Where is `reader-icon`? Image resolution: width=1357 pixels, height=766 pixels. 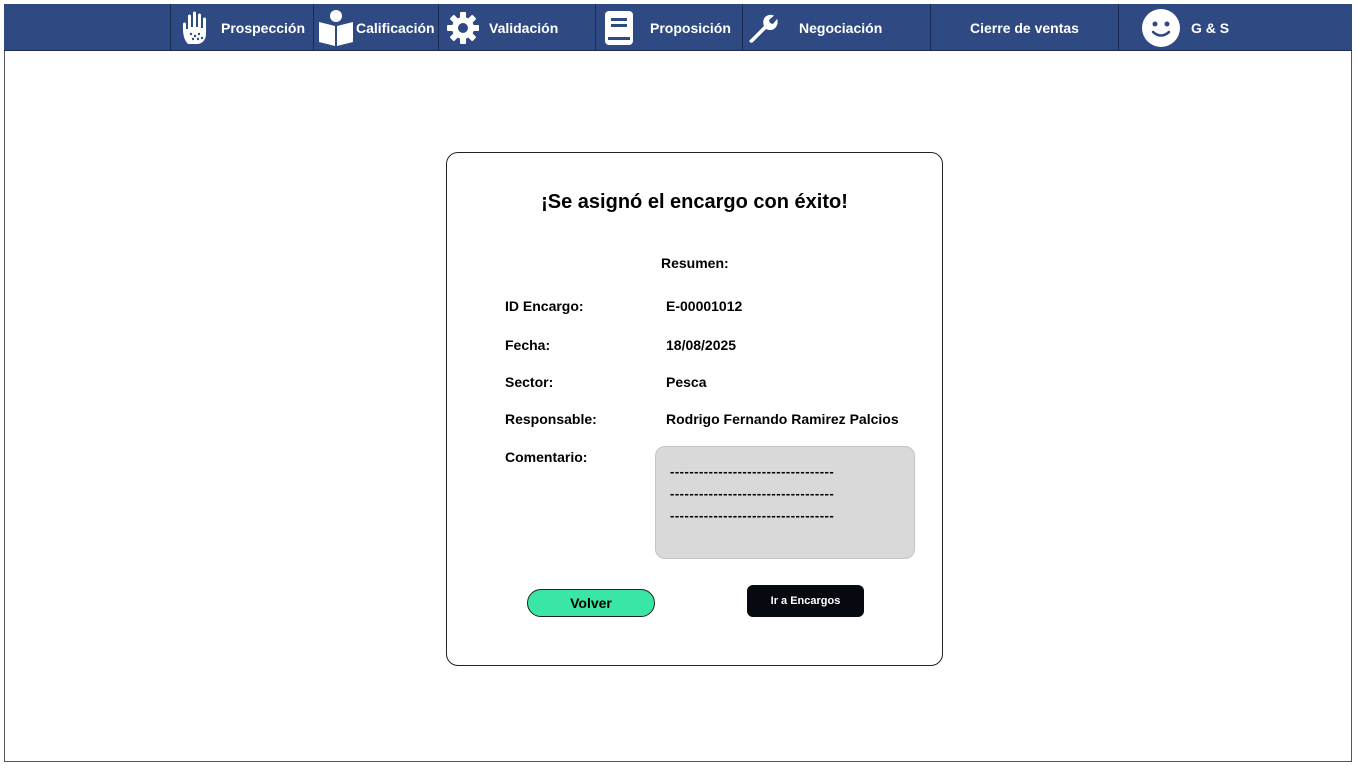 reader-icon is located at coordinates (336, 28).